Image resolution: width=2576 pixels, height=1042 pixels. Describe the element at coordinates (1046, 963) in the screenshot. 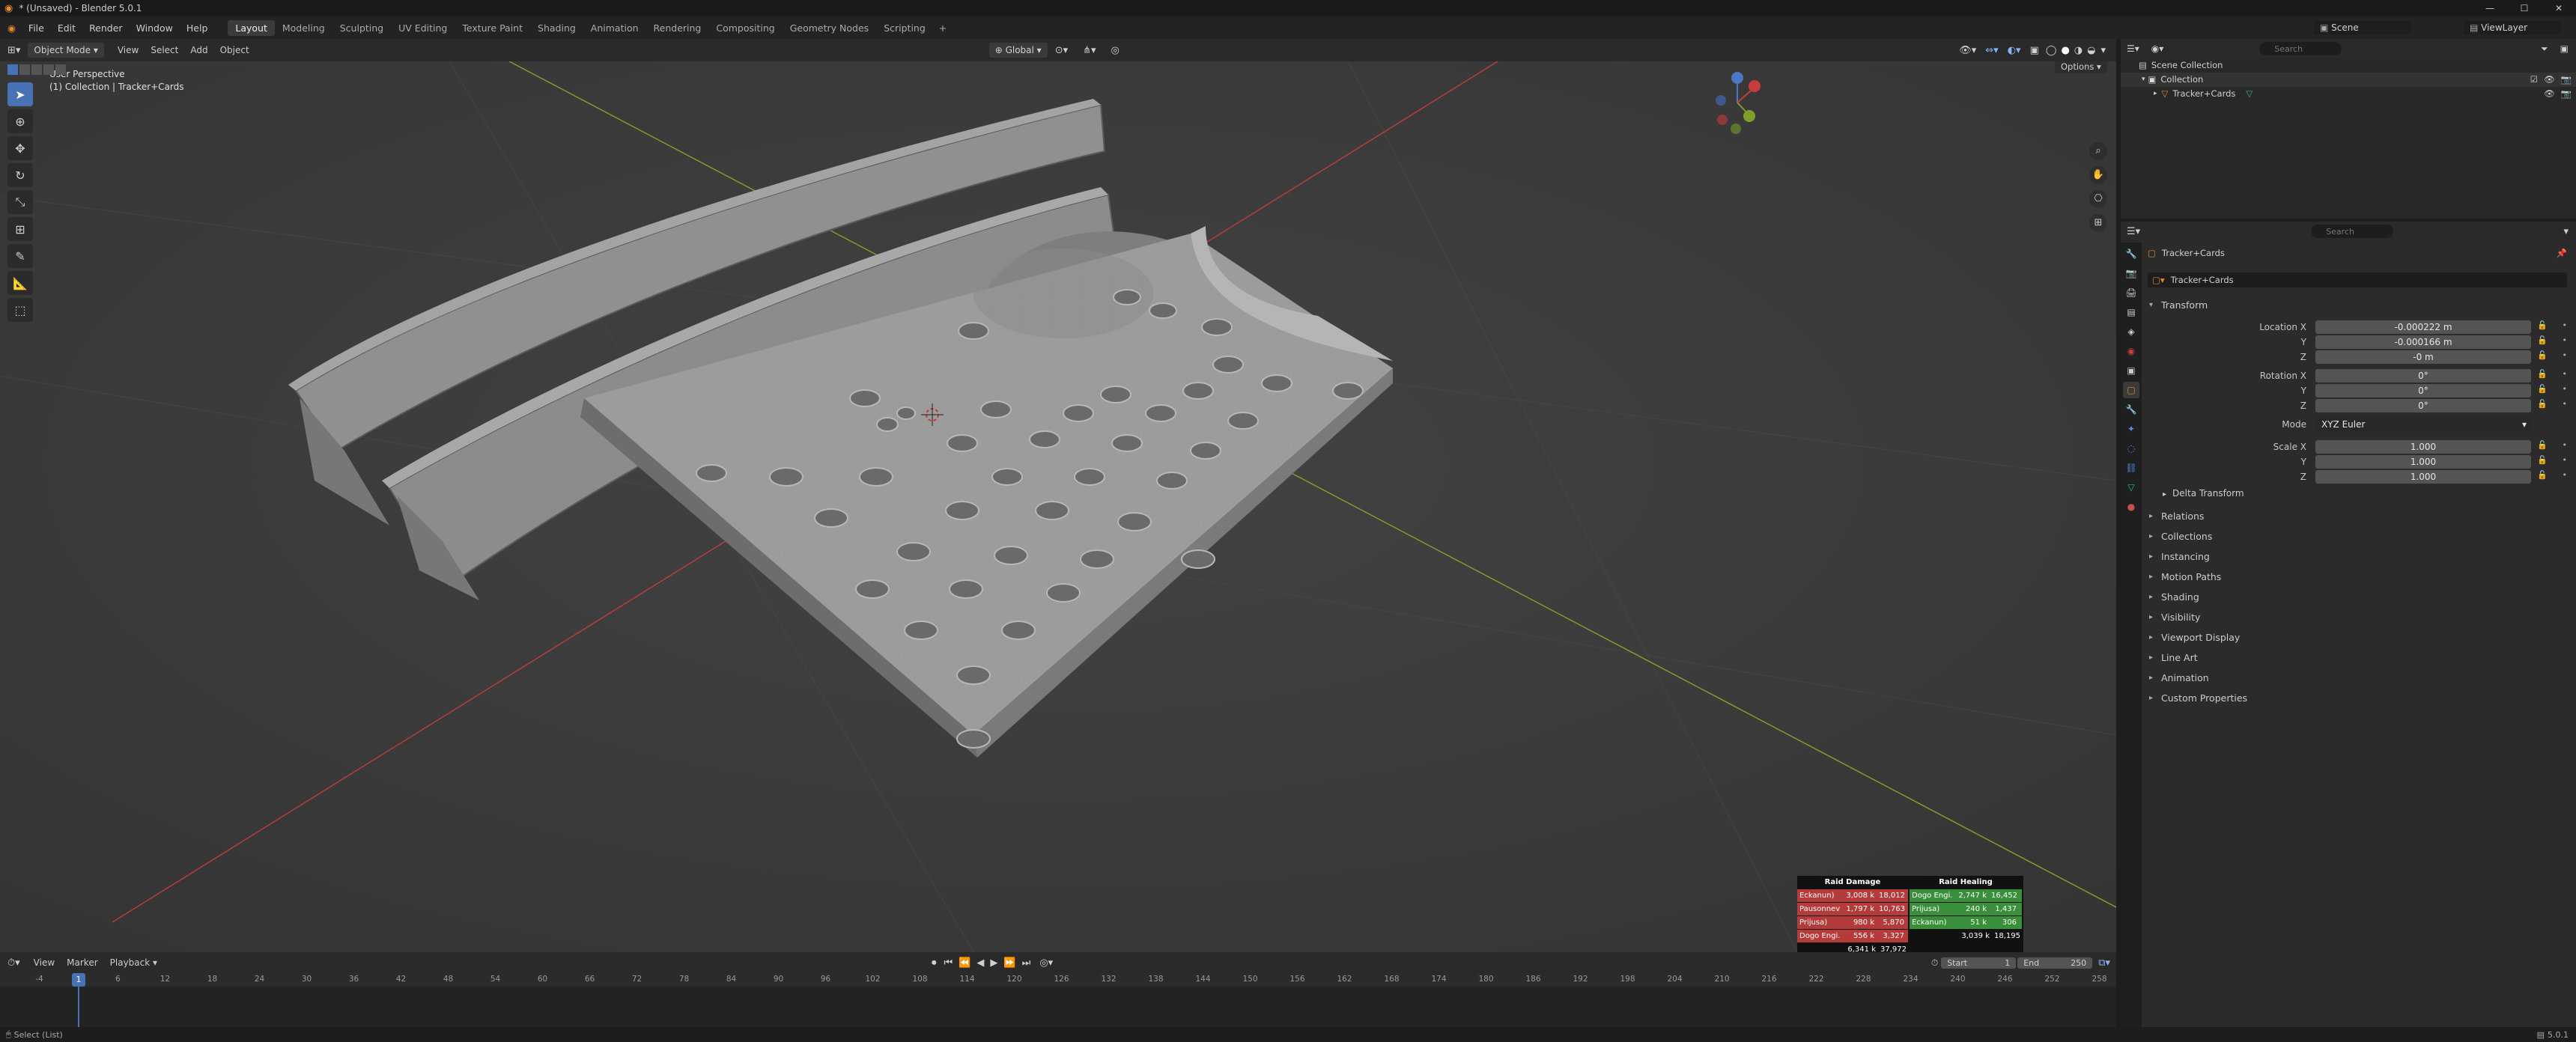

I see `keying-icon: ◎▾` at that location.